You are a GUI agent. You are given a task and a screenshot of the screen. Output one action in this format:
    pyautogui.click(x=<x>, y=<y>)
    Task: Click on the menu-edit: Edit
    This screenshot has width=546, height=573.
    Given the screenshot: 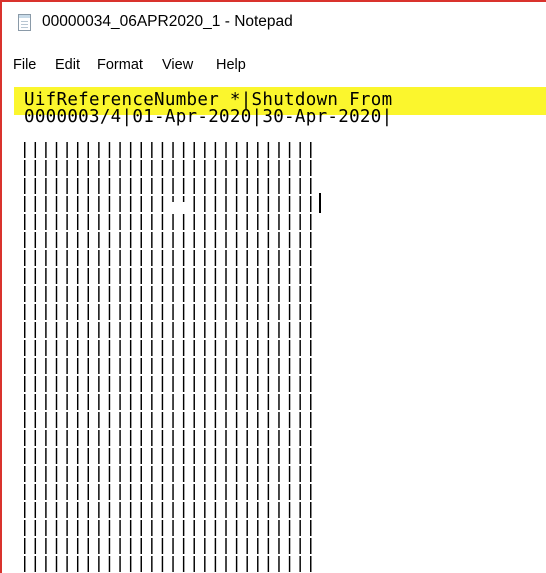 What is the action you would take?
    pyautogui.click(x=67, y=65)
    